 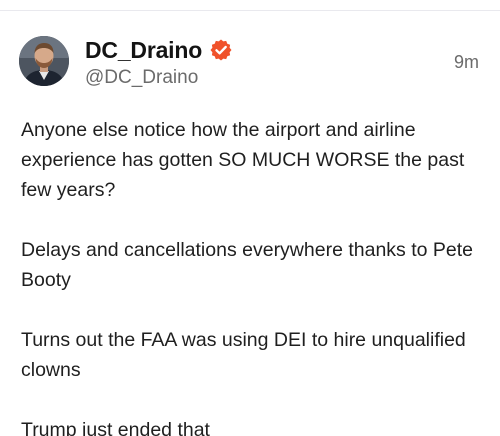 I want to click on author-handle: @DC_Draino, so click(x=141, y=78).